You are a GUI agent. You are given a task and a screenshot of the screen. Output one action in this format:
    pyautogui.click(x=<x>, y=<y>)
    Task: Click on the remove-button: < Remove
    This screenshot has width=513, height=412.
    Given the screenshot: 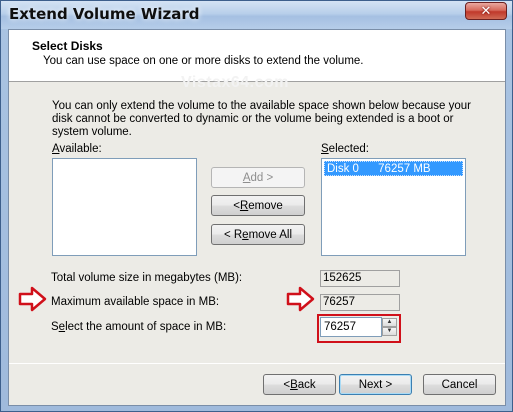 What is the action you would take?
    pyautogui.click(x=258, y=205)
    